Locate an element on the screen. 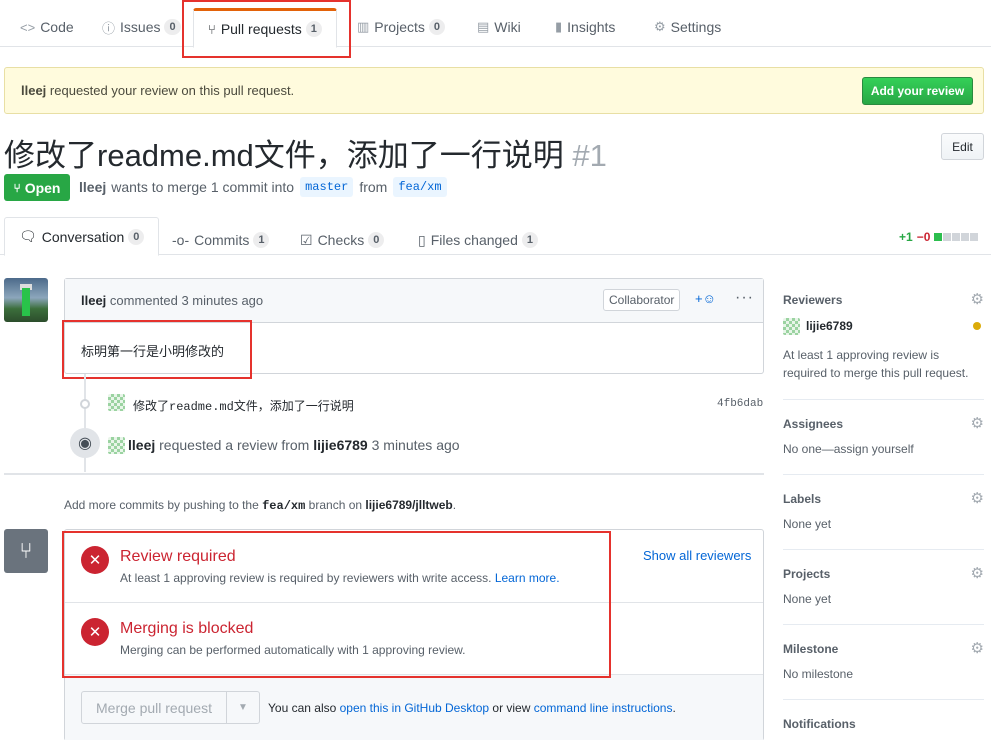 This screenshot has height=740, width=991. pr-title-text: 修改了readme.md文件，添加了一行说明 is located at coordinates (284, 155).